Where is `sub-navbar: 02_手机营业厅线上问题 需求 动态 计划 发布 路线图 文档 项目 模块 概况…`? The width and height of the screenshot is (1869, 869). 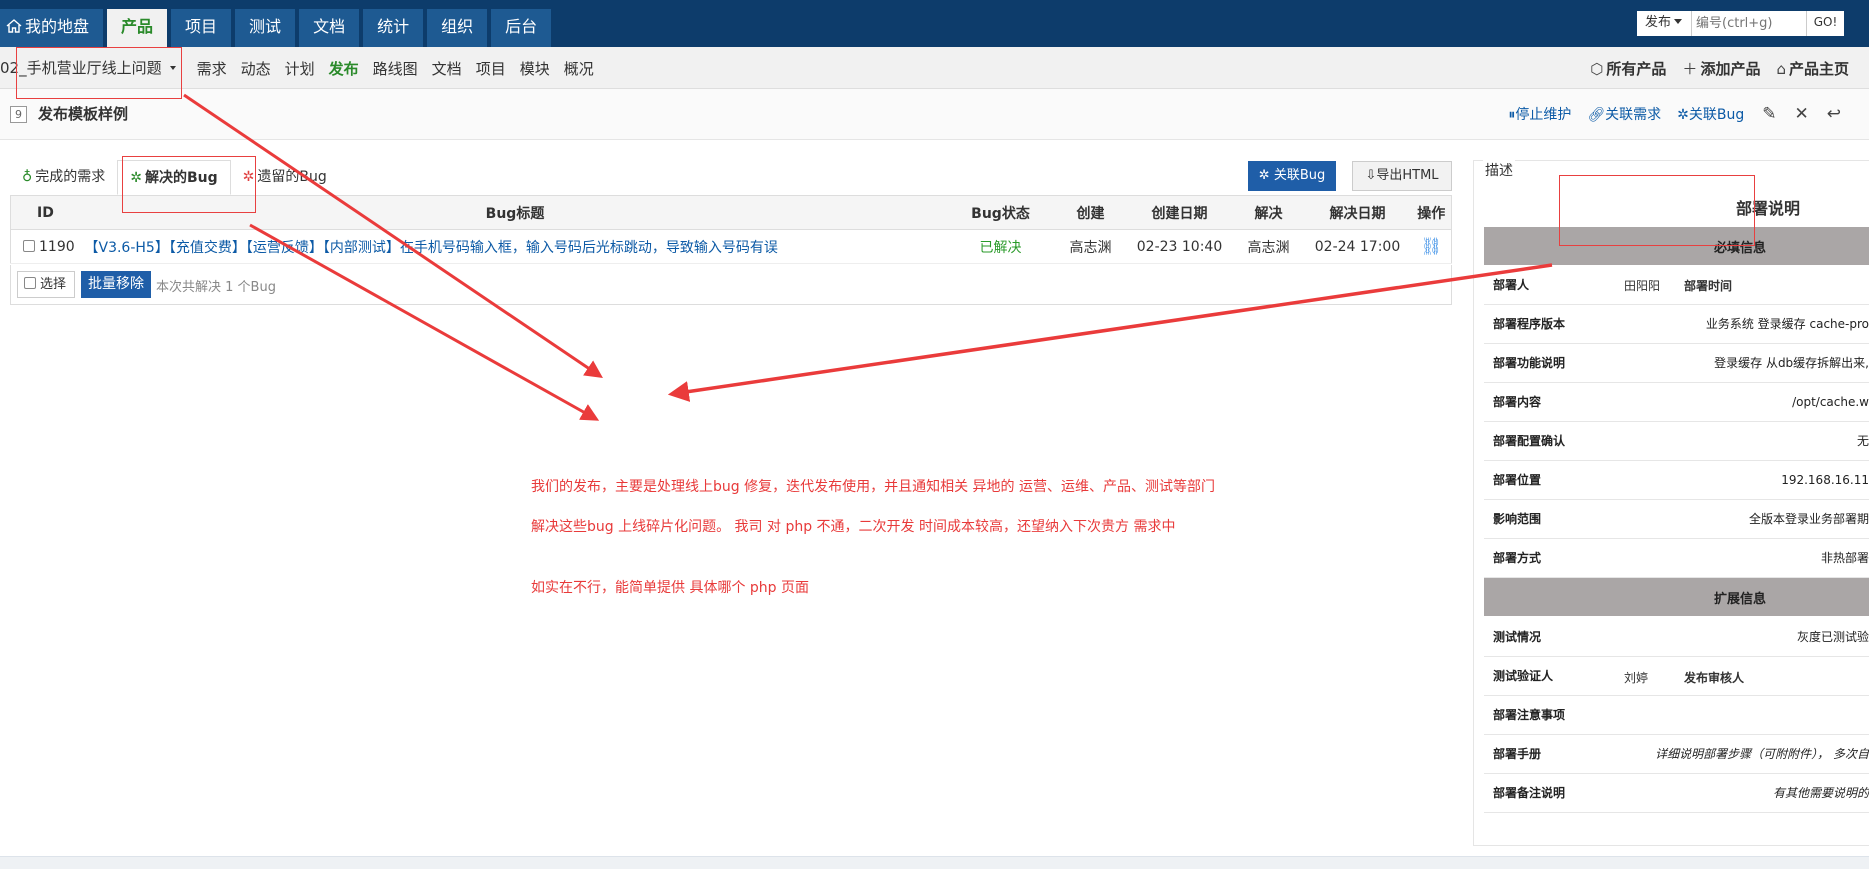 sub-navbar: 02_手机营业厅线上问题 需求 动态 计划 发布 路线图 文档 项目 模块 概况… is located at coordinates (934, 68).